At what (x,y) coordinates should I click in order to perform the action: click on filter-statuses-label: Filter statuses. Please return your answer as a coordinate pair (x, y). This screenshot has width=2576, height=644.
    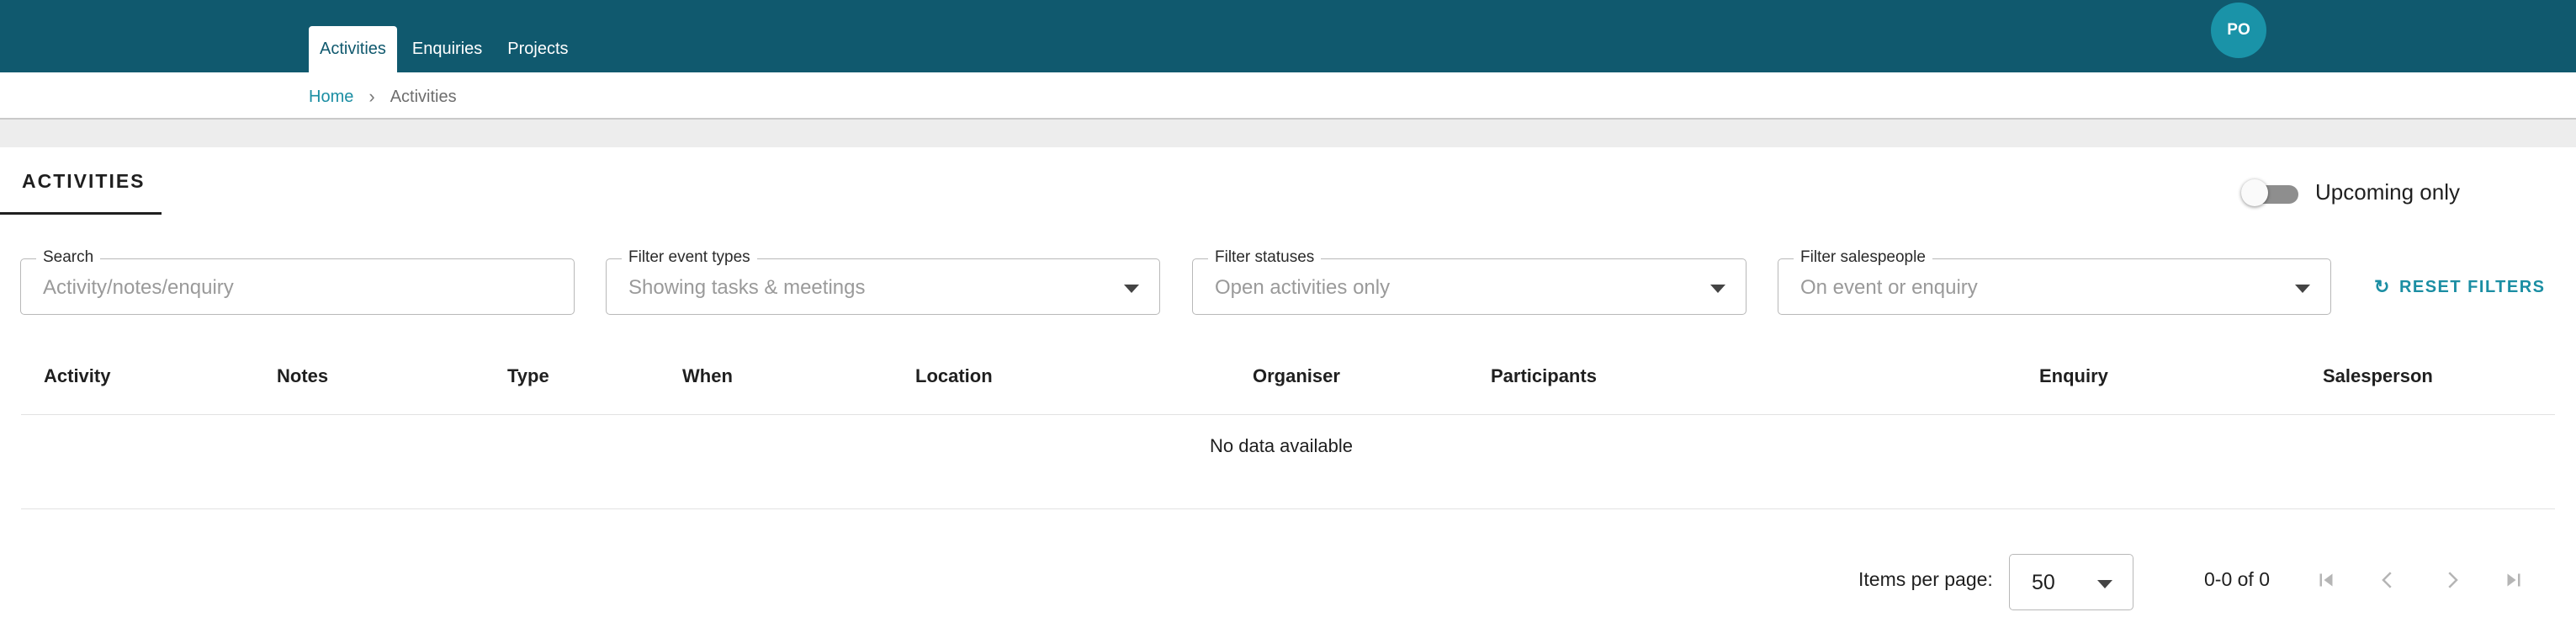
    Looking at the image, I should click on (1265, 257).